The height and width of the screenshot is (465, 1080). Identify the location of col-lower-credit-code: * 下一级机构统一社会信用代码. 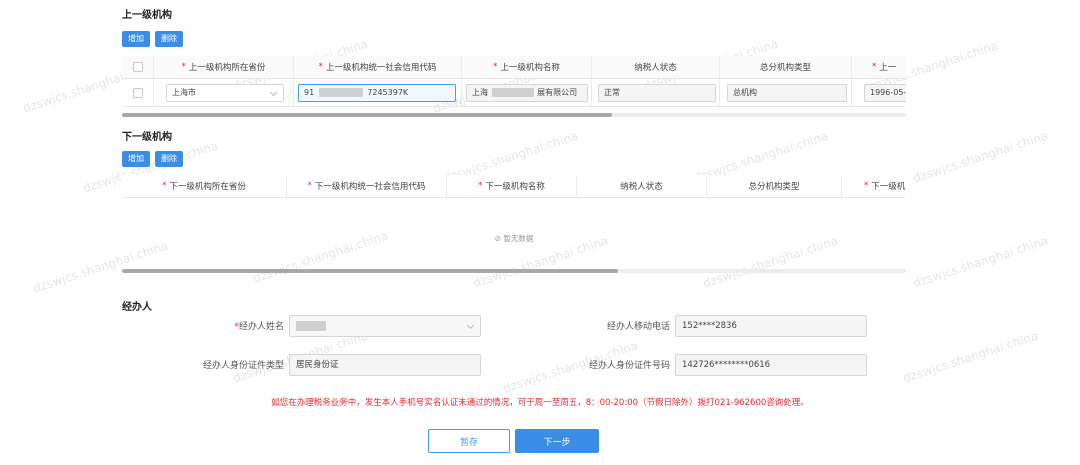
(367, 186).